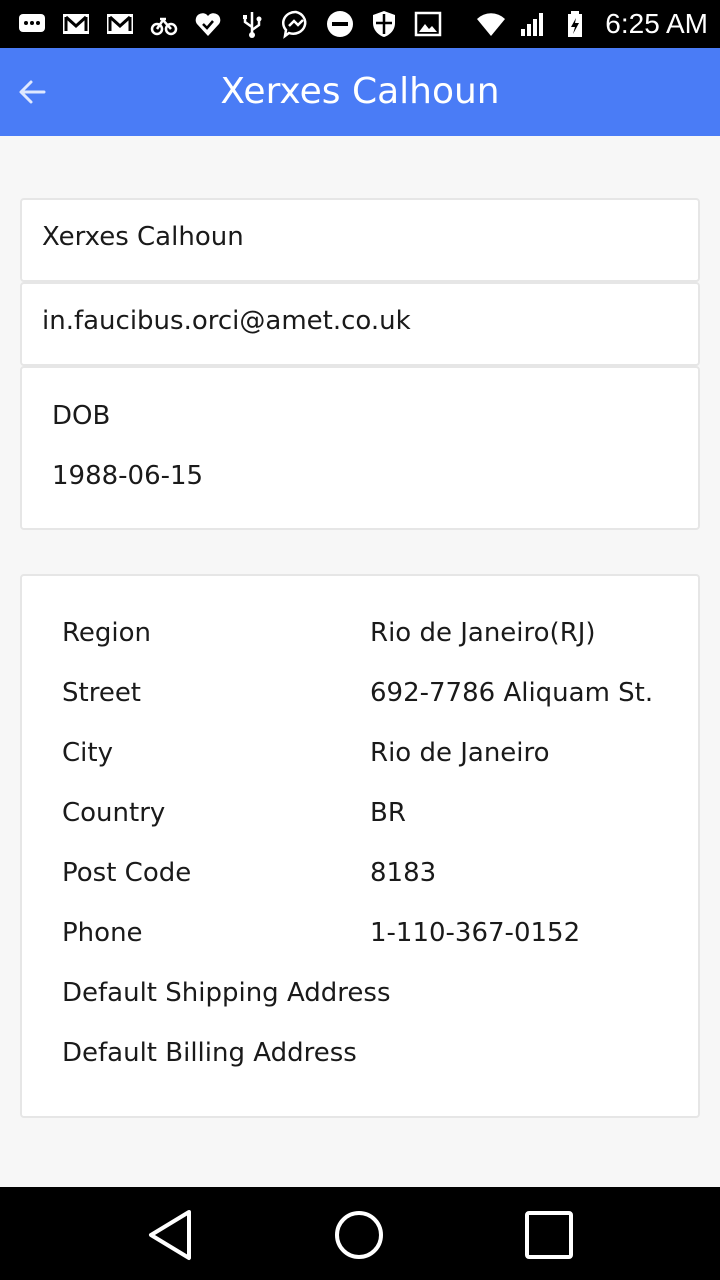 The height and width of the screenshot is (1280, 720). What do you see at coordinates (533, 24) in the screenshot?
I see `signal-icon` at bounding box center [533, 24].